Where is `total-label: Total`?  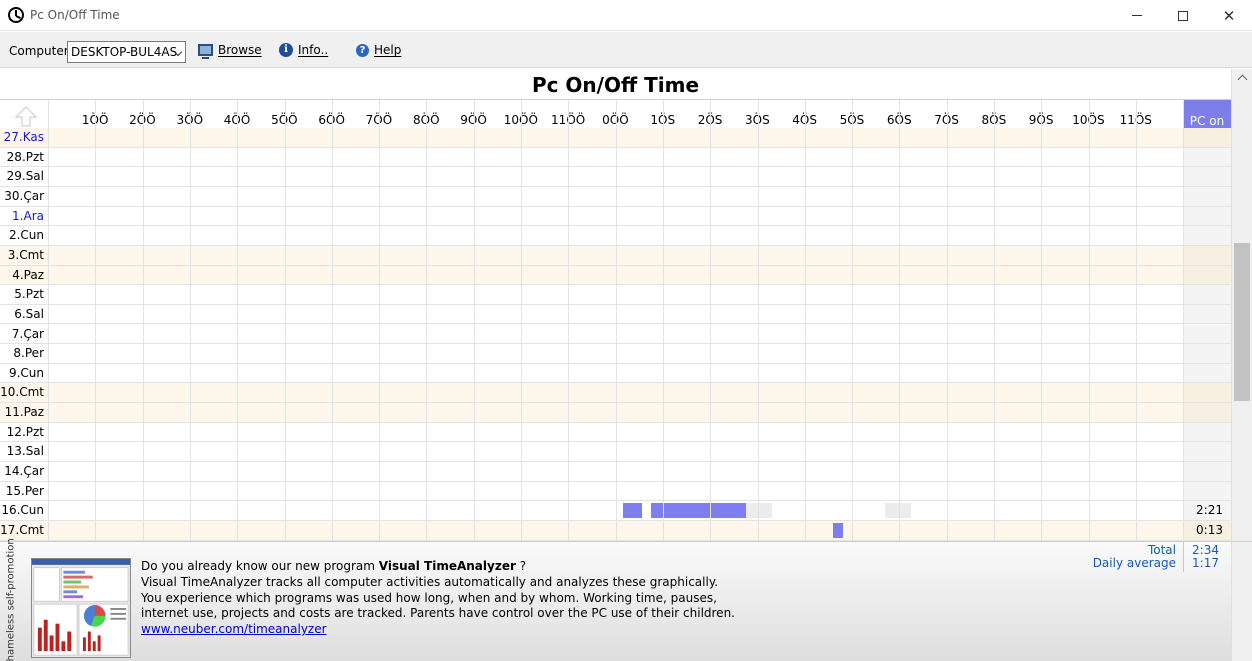
total-label: Total is located at coordinates (1161, 550).